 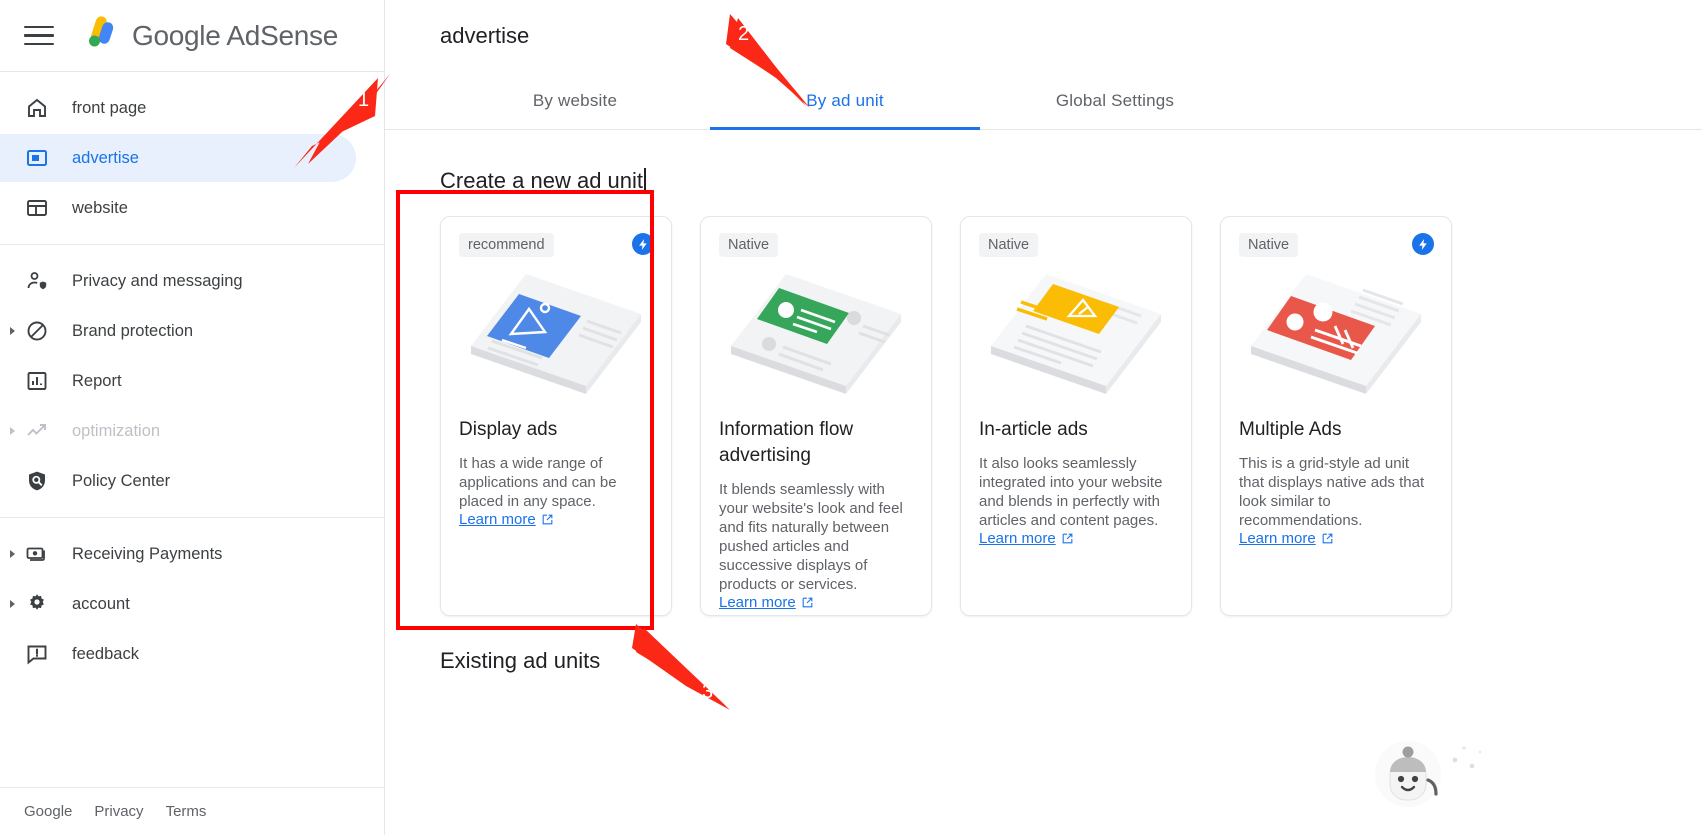 I want to click on sidebar-item-website: website, so click(x=178, y=208).